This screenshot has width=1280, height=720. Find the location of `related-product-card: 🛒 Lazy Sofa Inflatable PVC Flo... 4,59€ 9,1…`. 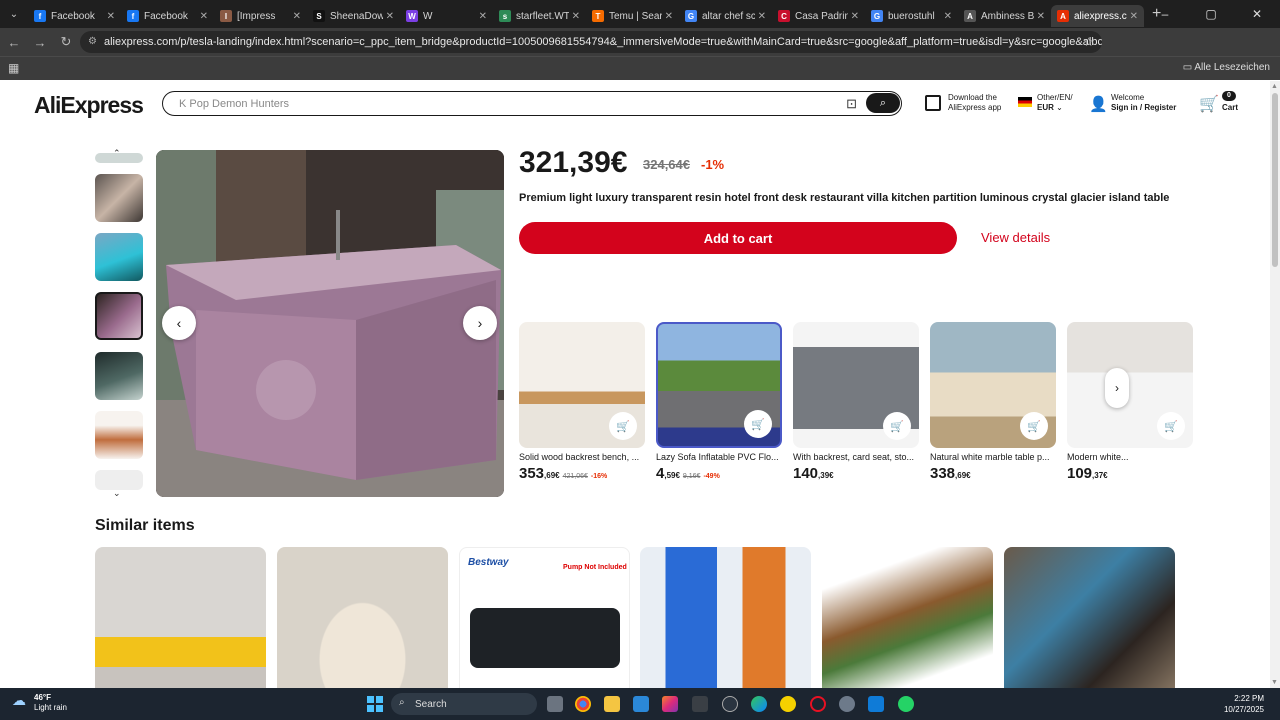

related-product-card: 🛒 Lazy Sofa Inflatable PVC Flo... 4,59€ 9,1… is located at coordinates (719, 402).